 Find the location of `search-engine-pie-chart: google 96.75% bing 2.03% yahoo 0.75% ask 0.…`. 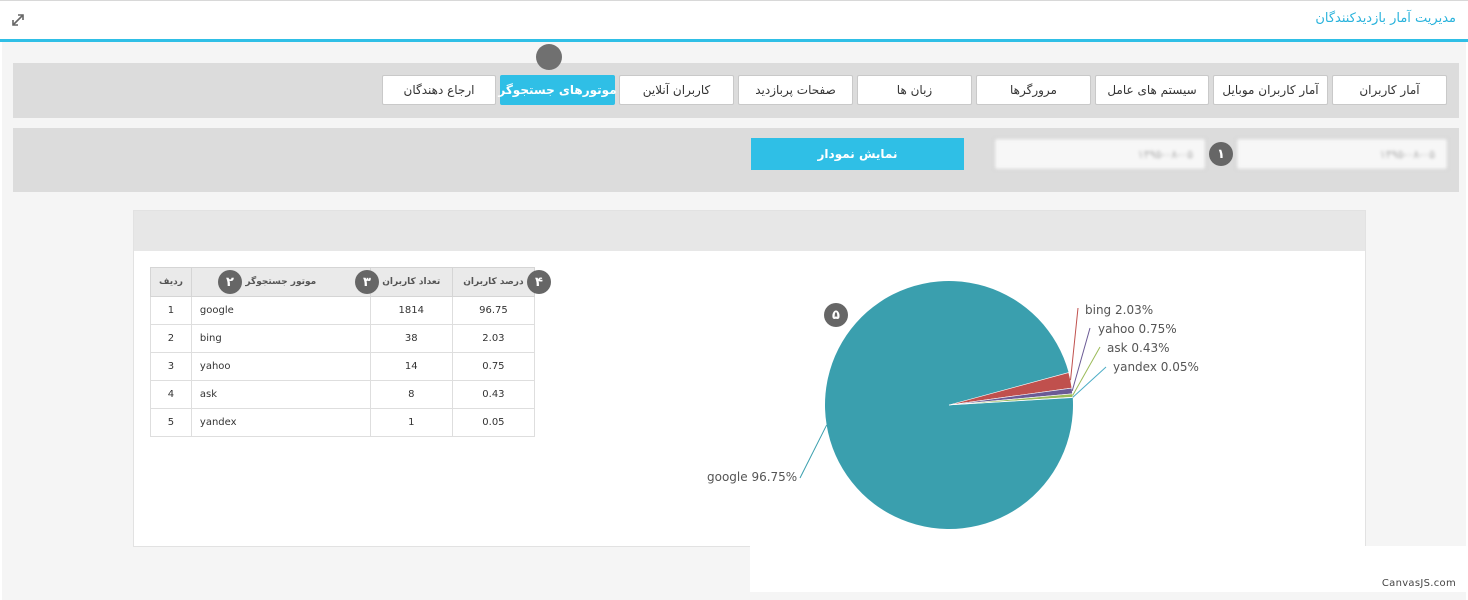

search-engine-pie-chart: google 96.75% bing 2.03% yahoo 0.75% ask 0.… is located at coordinates (953, 405).